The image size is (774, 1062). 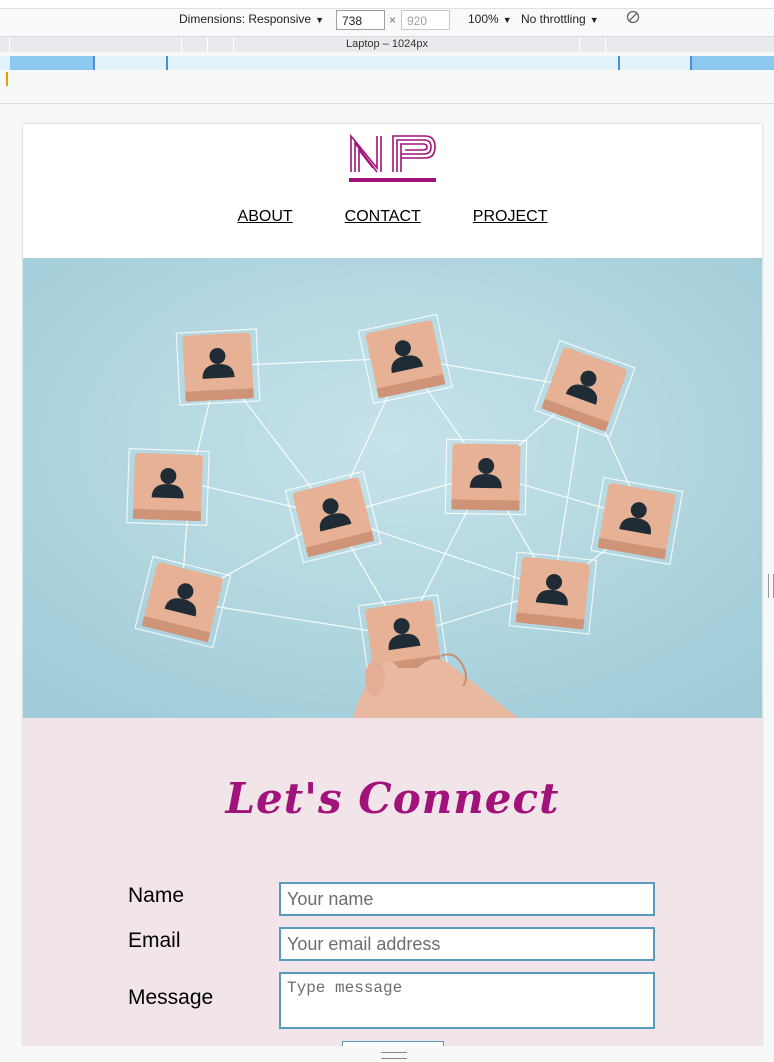 I want to click on site-header: ABOUT CONTACT PROJECT, so click(x=392, y=191).